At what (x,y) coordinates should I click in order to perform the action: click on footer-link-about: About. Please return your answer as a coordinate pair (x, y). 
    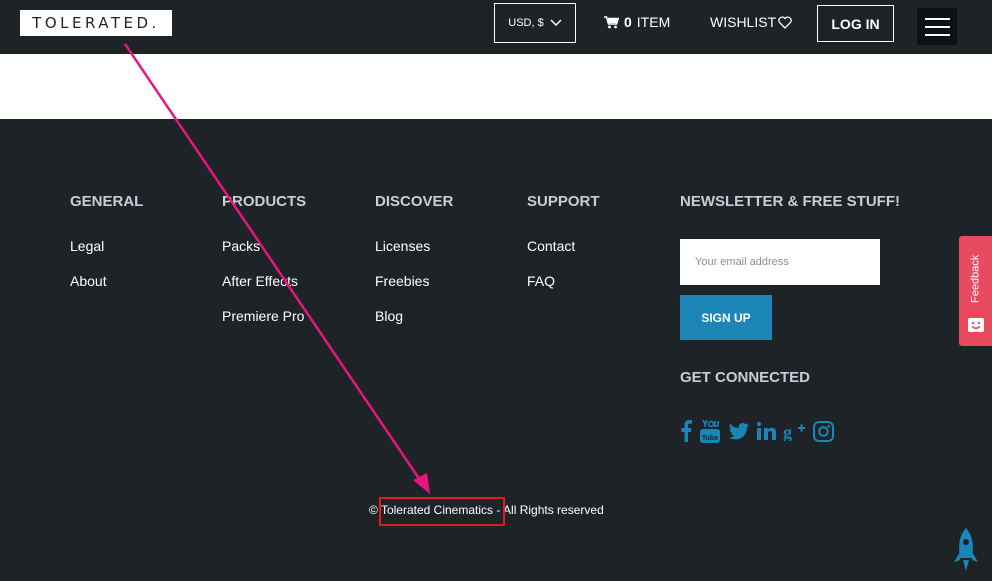
    Looking at the image, I should click on (88, 281).